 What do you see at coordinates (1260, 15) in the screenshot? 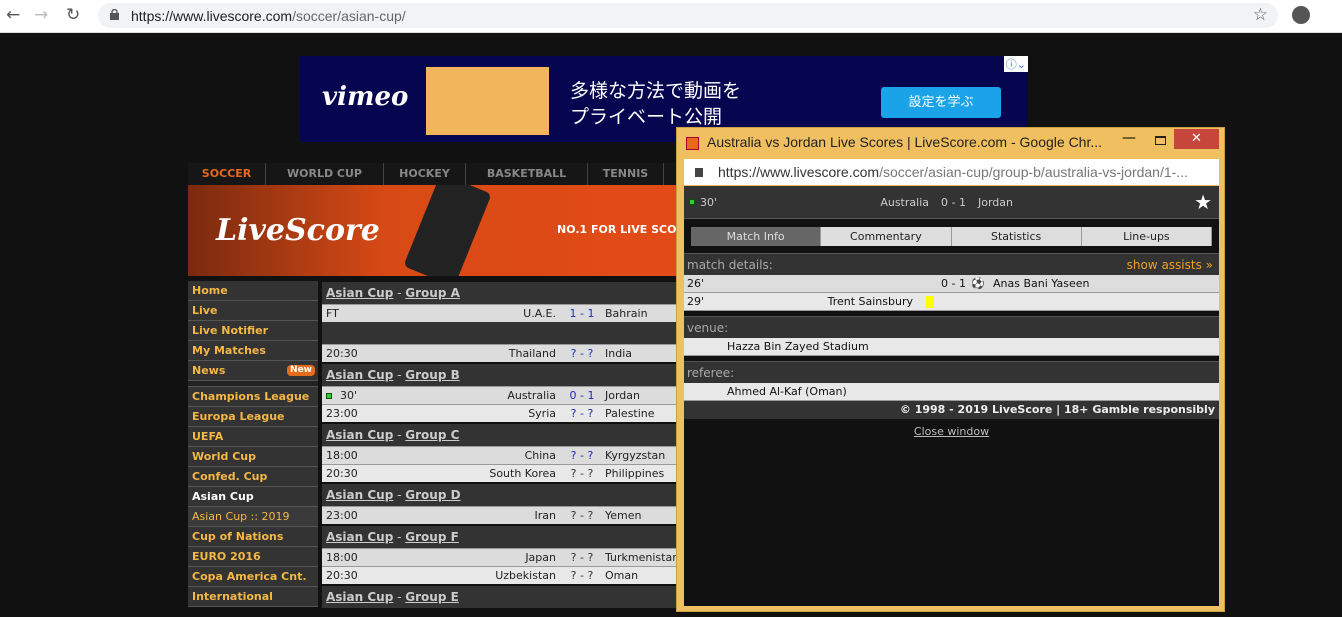
I see `bookmark-star-icon: ☆` at bounding box center [1260, 15].